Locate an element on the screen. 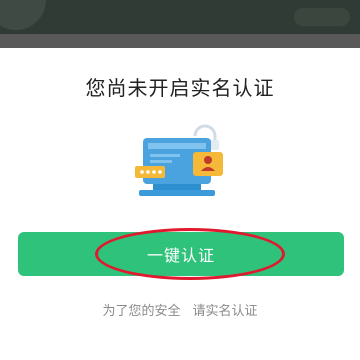  id-verification-illustration-icon is located at coordinates (179, 160).